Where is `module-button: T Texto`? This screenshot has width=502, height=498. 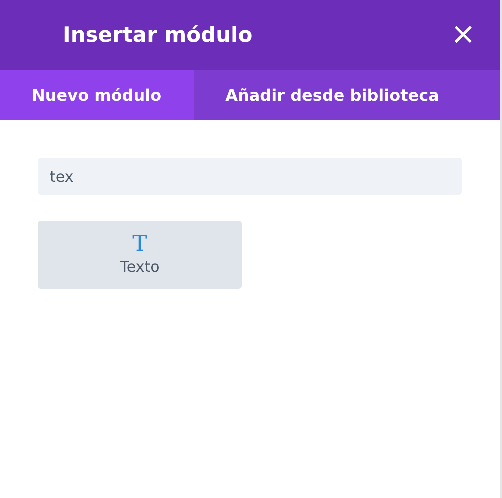
module-button: T Texto is located at coordinates (140, 255).